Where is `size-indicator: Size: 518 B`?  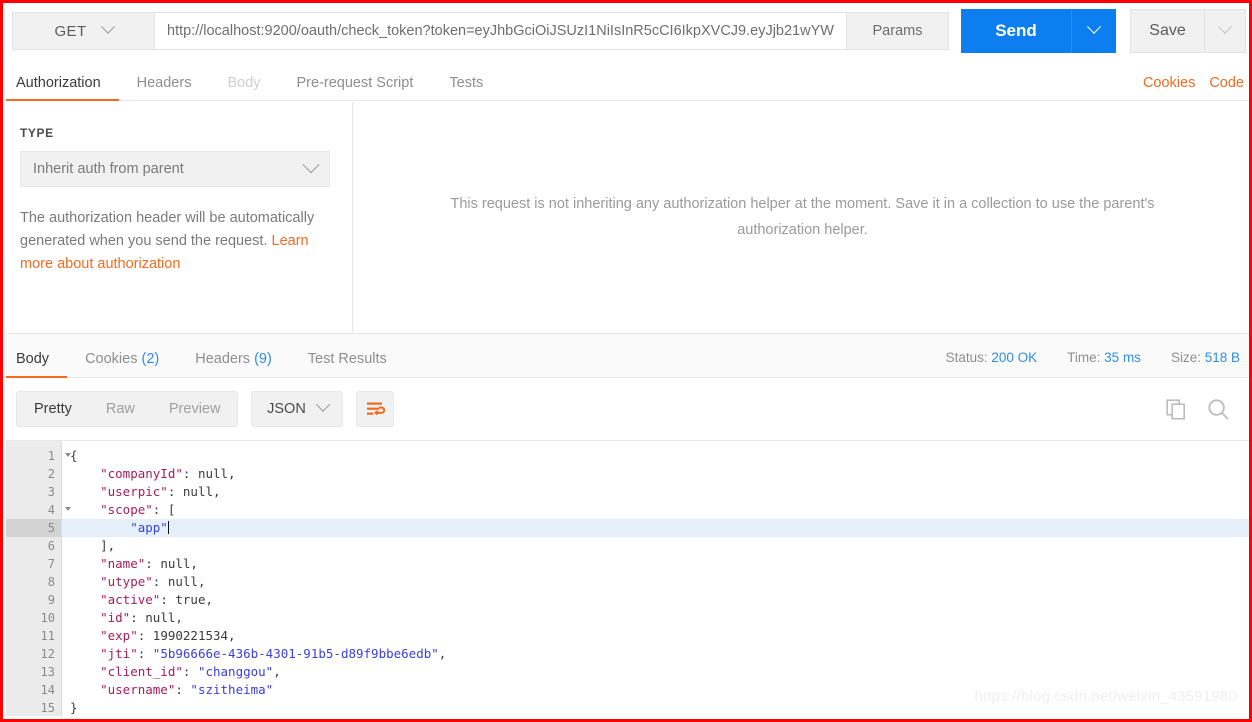
size-indicator: Size: 518 B is located at coordinates (1205, 357).